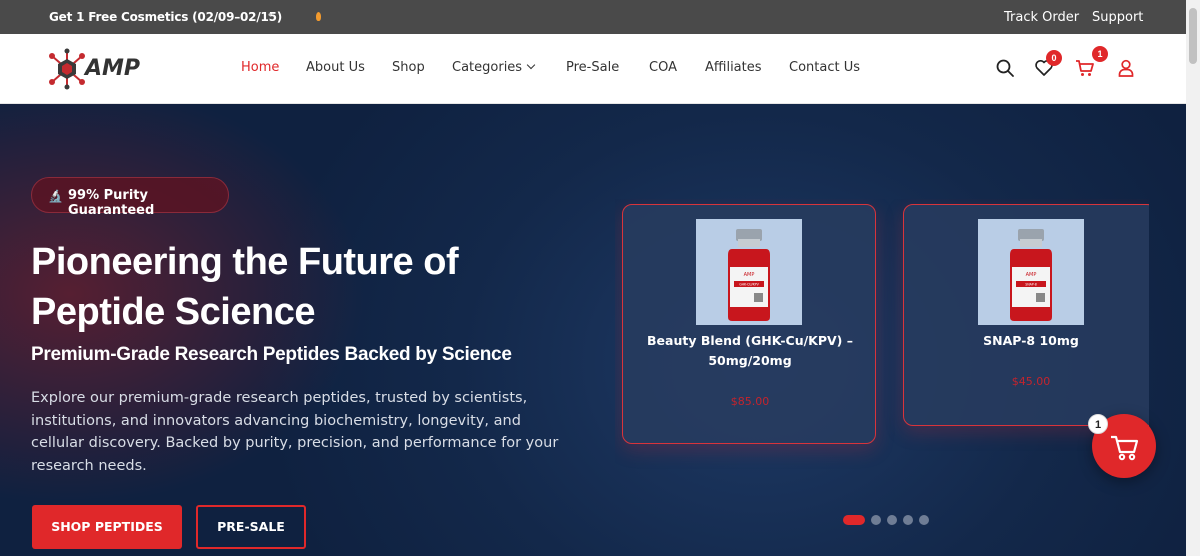 The width and height of the screenshot is (1200, 556). Describe the element at coordinates (245, 262) in the screenshot. I see `hero-title-line-1: Pioneering the Future of` at that location.